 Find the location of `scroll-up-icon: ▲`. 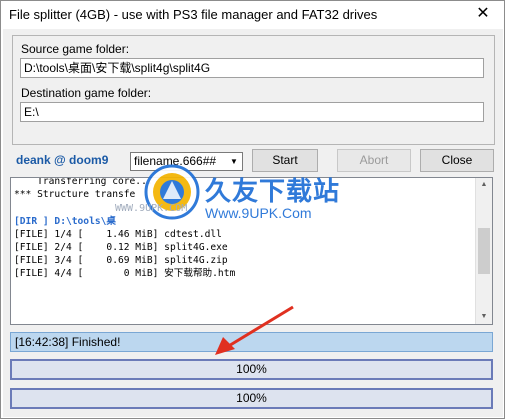

scroll-up-icon: ▲ is located at coordinates (484, 185).